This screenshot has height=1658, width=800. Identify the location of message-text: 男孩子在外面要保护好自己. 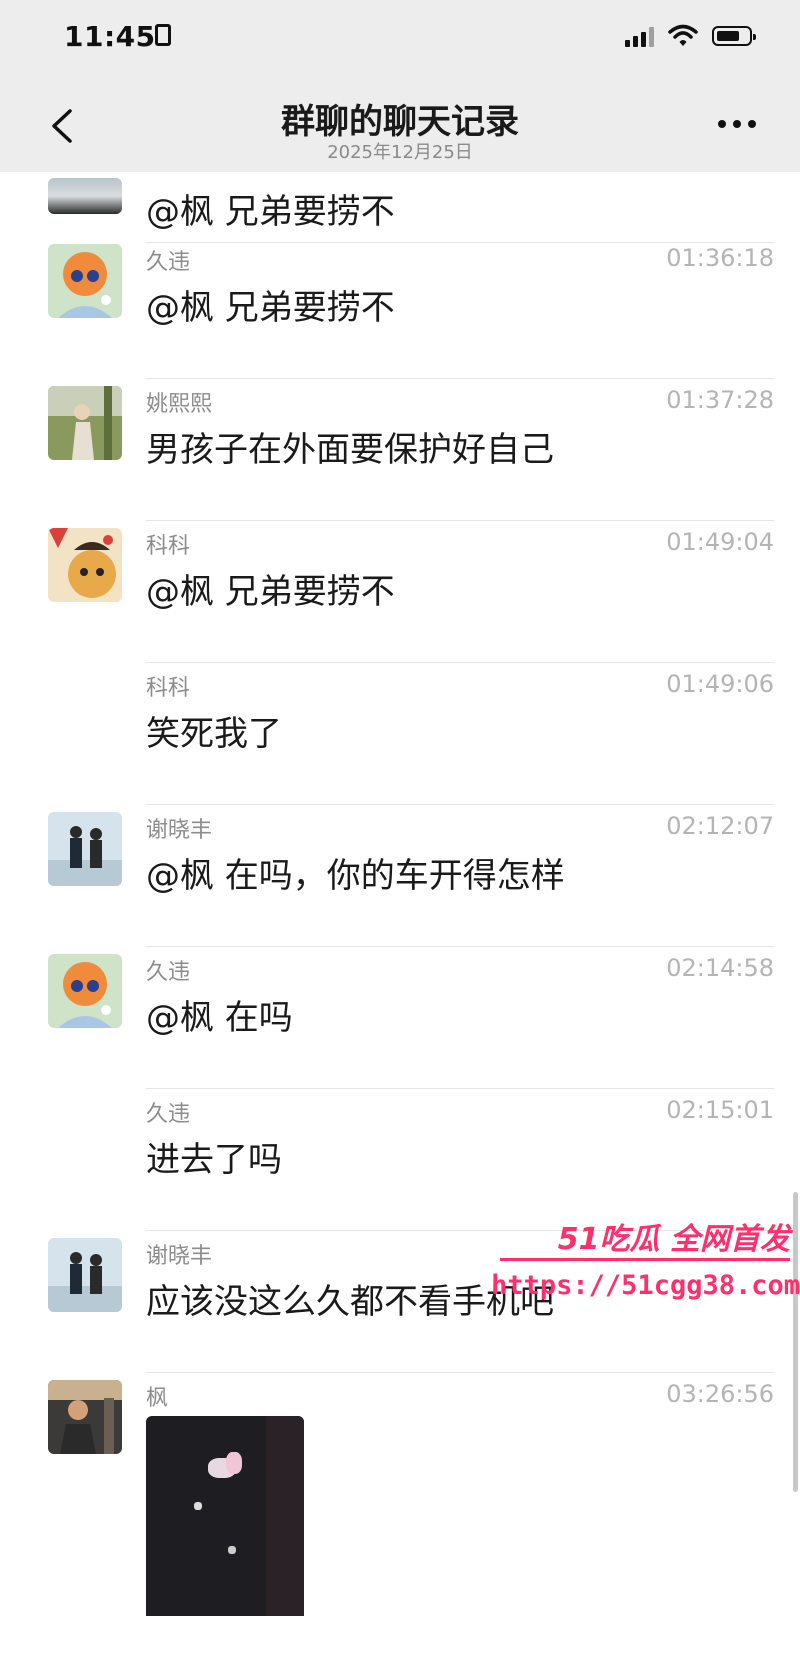
(350, 450).